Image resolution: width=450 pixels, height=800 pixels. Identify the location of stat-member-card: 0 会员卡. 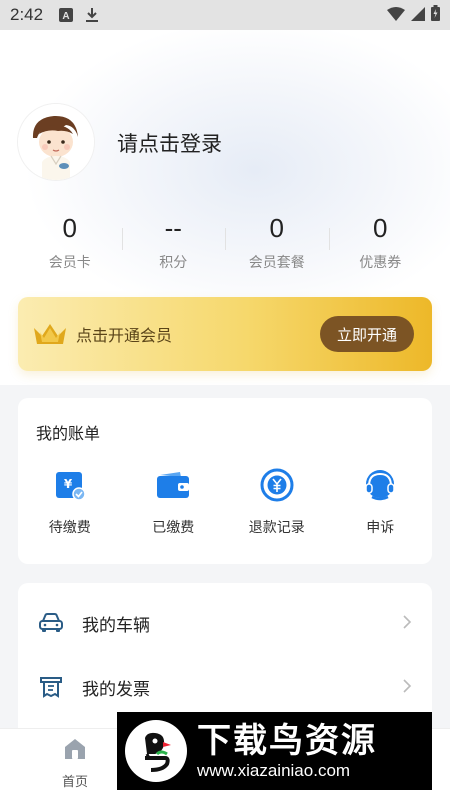
(70, 243).